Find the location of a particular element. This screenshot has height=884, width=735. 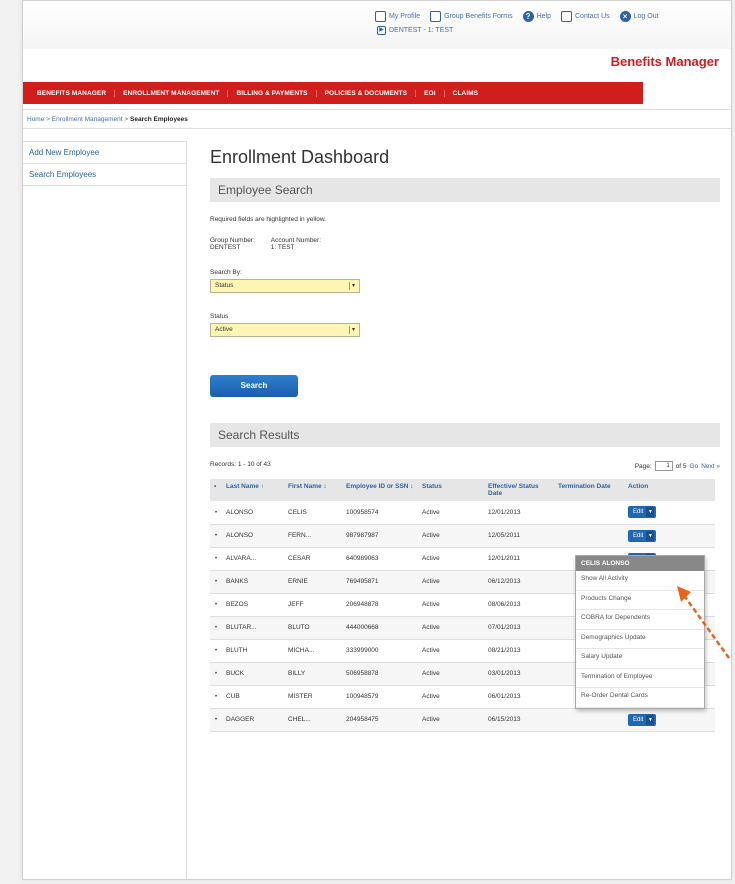

breadcrumb-current: Search Employees is located at coordinates (159, 119).